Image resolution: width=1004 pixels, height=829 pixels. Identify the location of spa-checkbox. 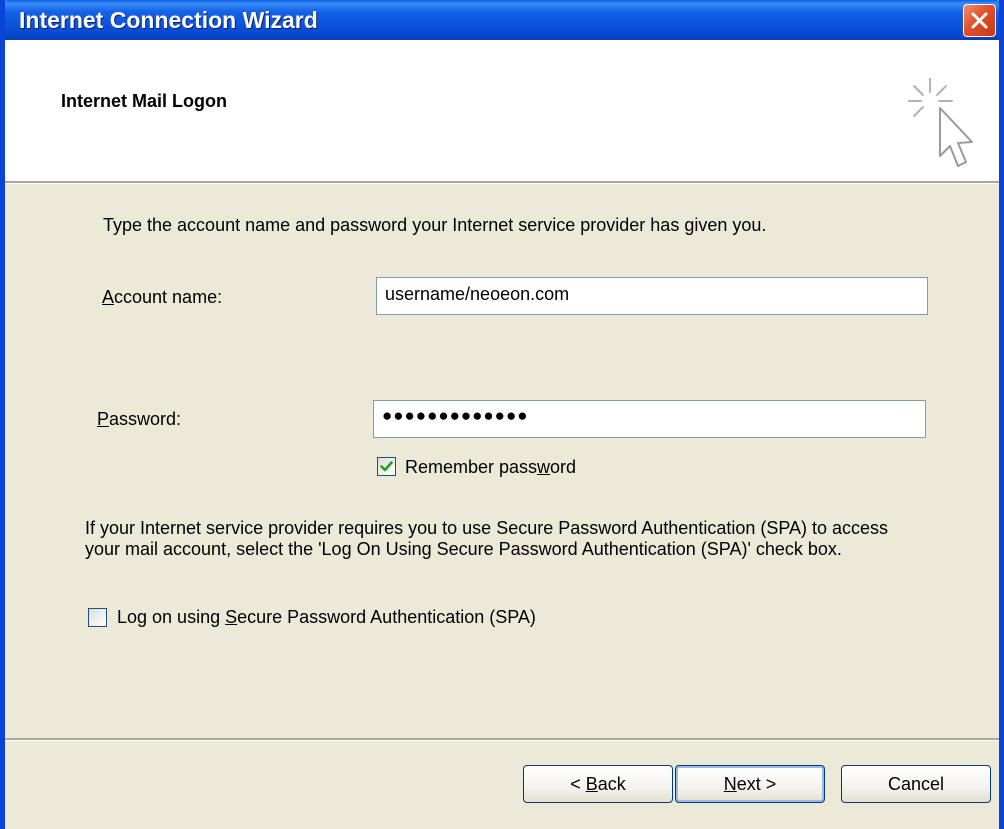
(97, 617).